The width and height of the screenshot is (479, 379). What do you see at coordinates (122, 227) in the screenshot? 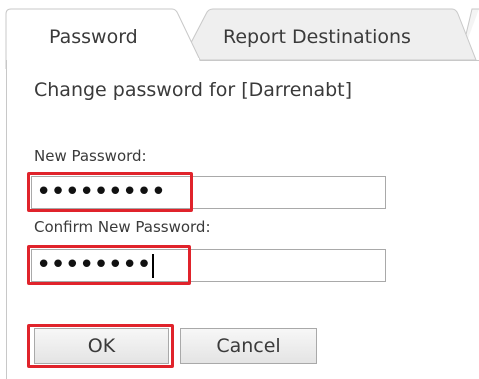
I see `confirm-password-label: Confirm New Password:` at bounding box center [122, 227].